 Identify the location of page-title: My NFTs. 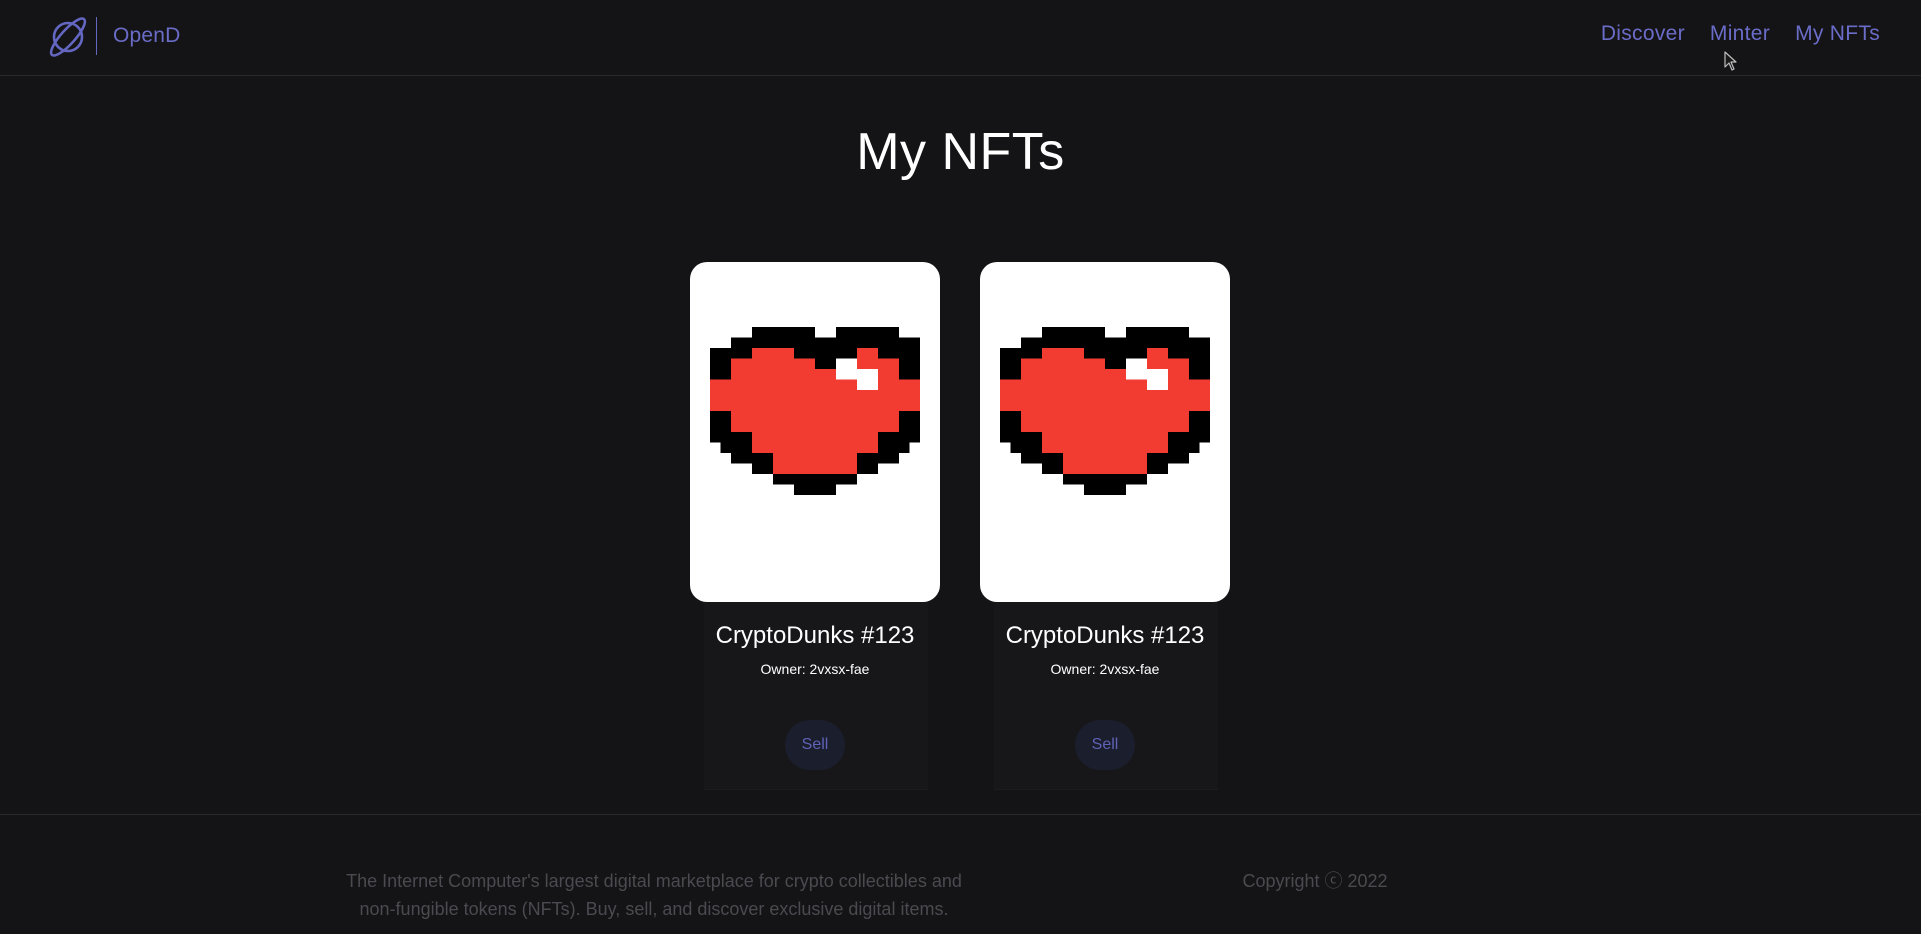
(960, 152).